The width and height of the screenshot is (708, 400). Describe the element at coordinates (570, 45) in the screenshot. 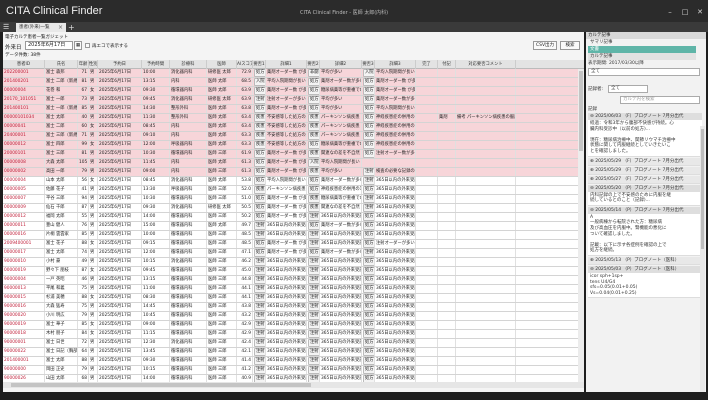

I see `search-button: 検索` at that location.